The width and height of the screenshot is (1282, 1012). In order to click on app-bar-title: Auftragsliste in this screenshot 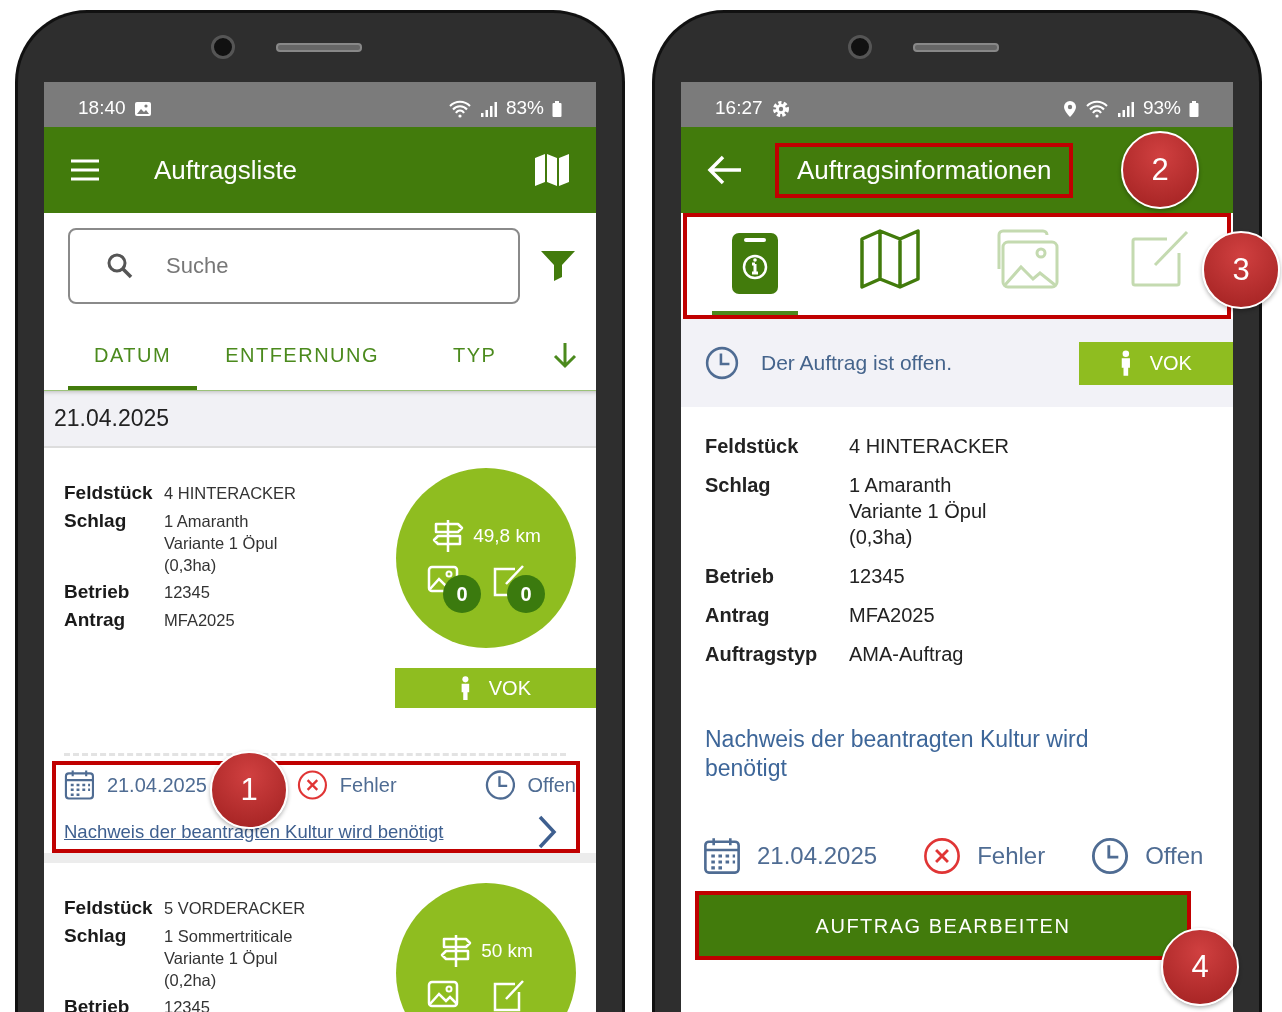, I will do `click(226, 170)`.